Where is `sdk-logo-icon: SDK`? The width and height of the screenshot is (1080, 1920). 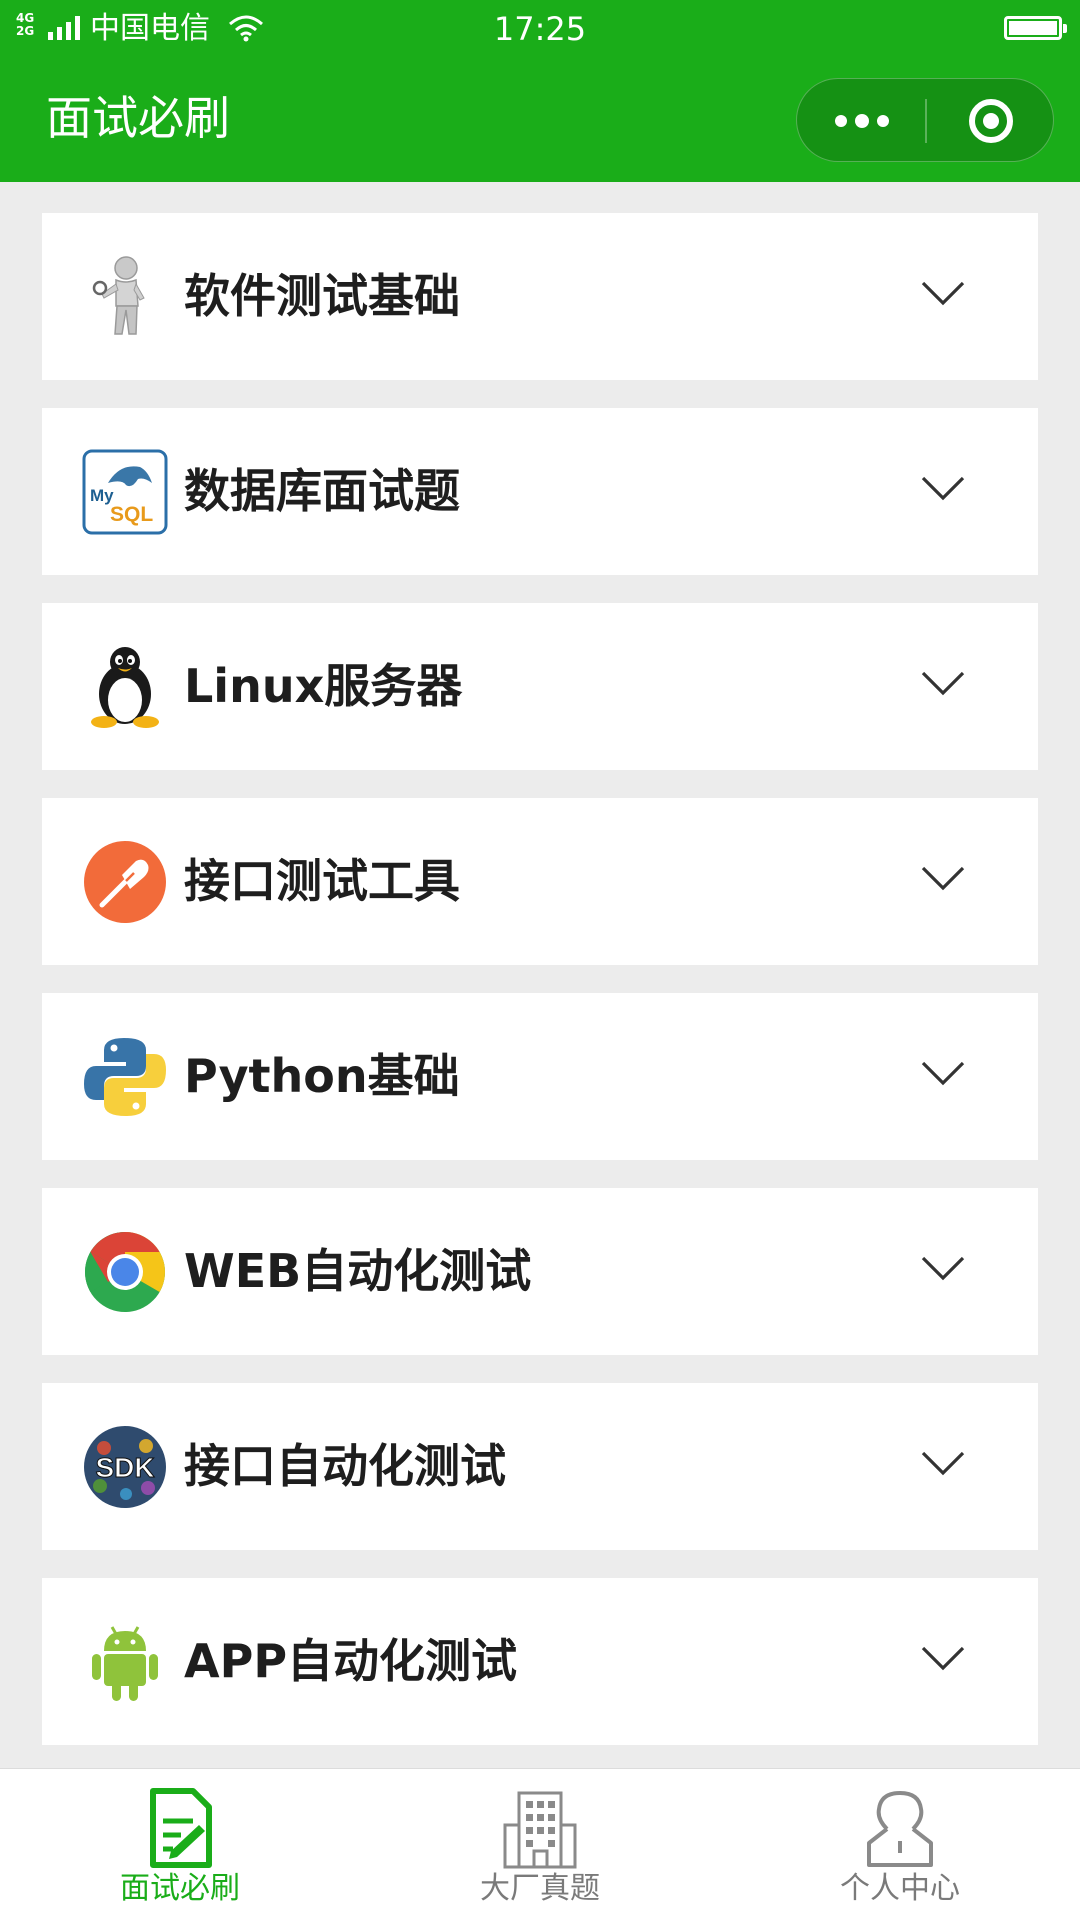 sdk-logo-icon: SDK is located at coordinates (125, 1467).